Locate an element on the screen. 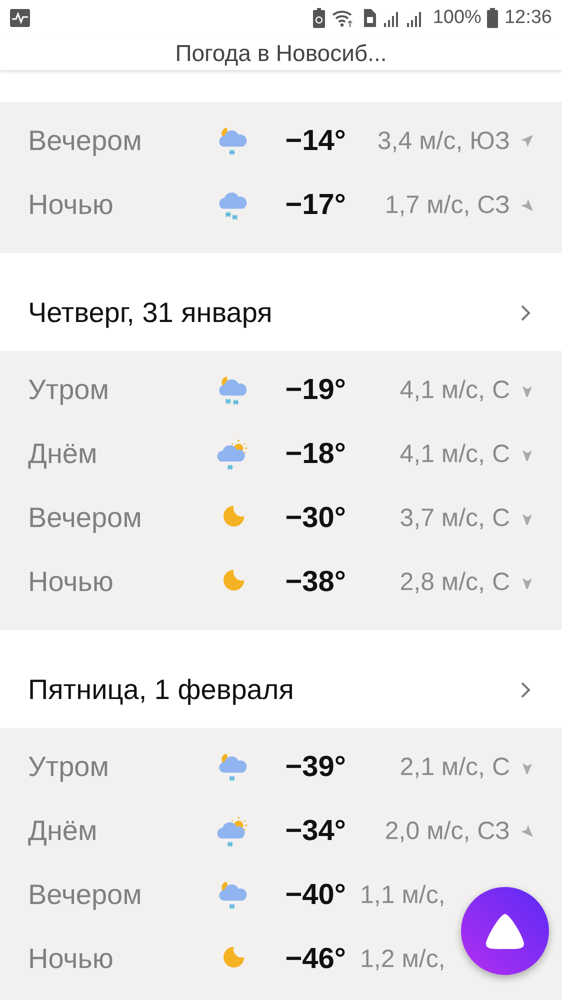  temperature: −38° is located at coordinates (315, 582).